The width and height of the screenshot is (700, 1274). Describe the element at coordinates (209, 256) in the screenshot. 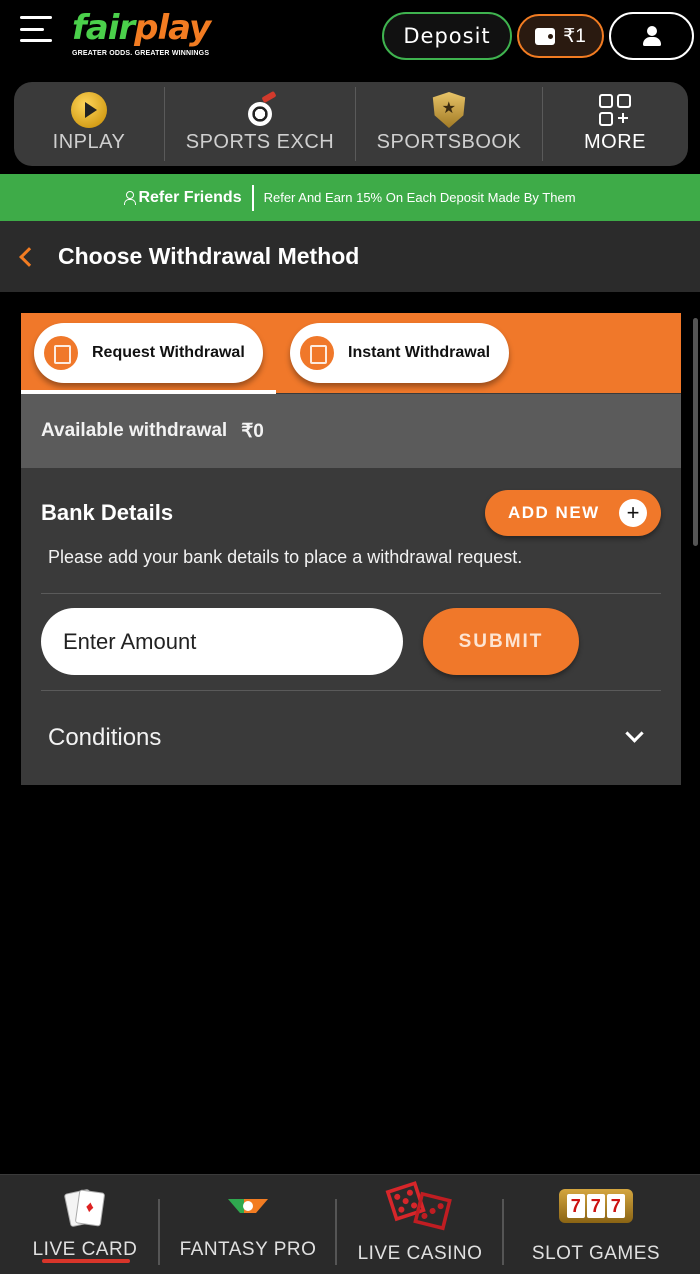

I see `page-title: Choose Withdrawal Method` at that location.